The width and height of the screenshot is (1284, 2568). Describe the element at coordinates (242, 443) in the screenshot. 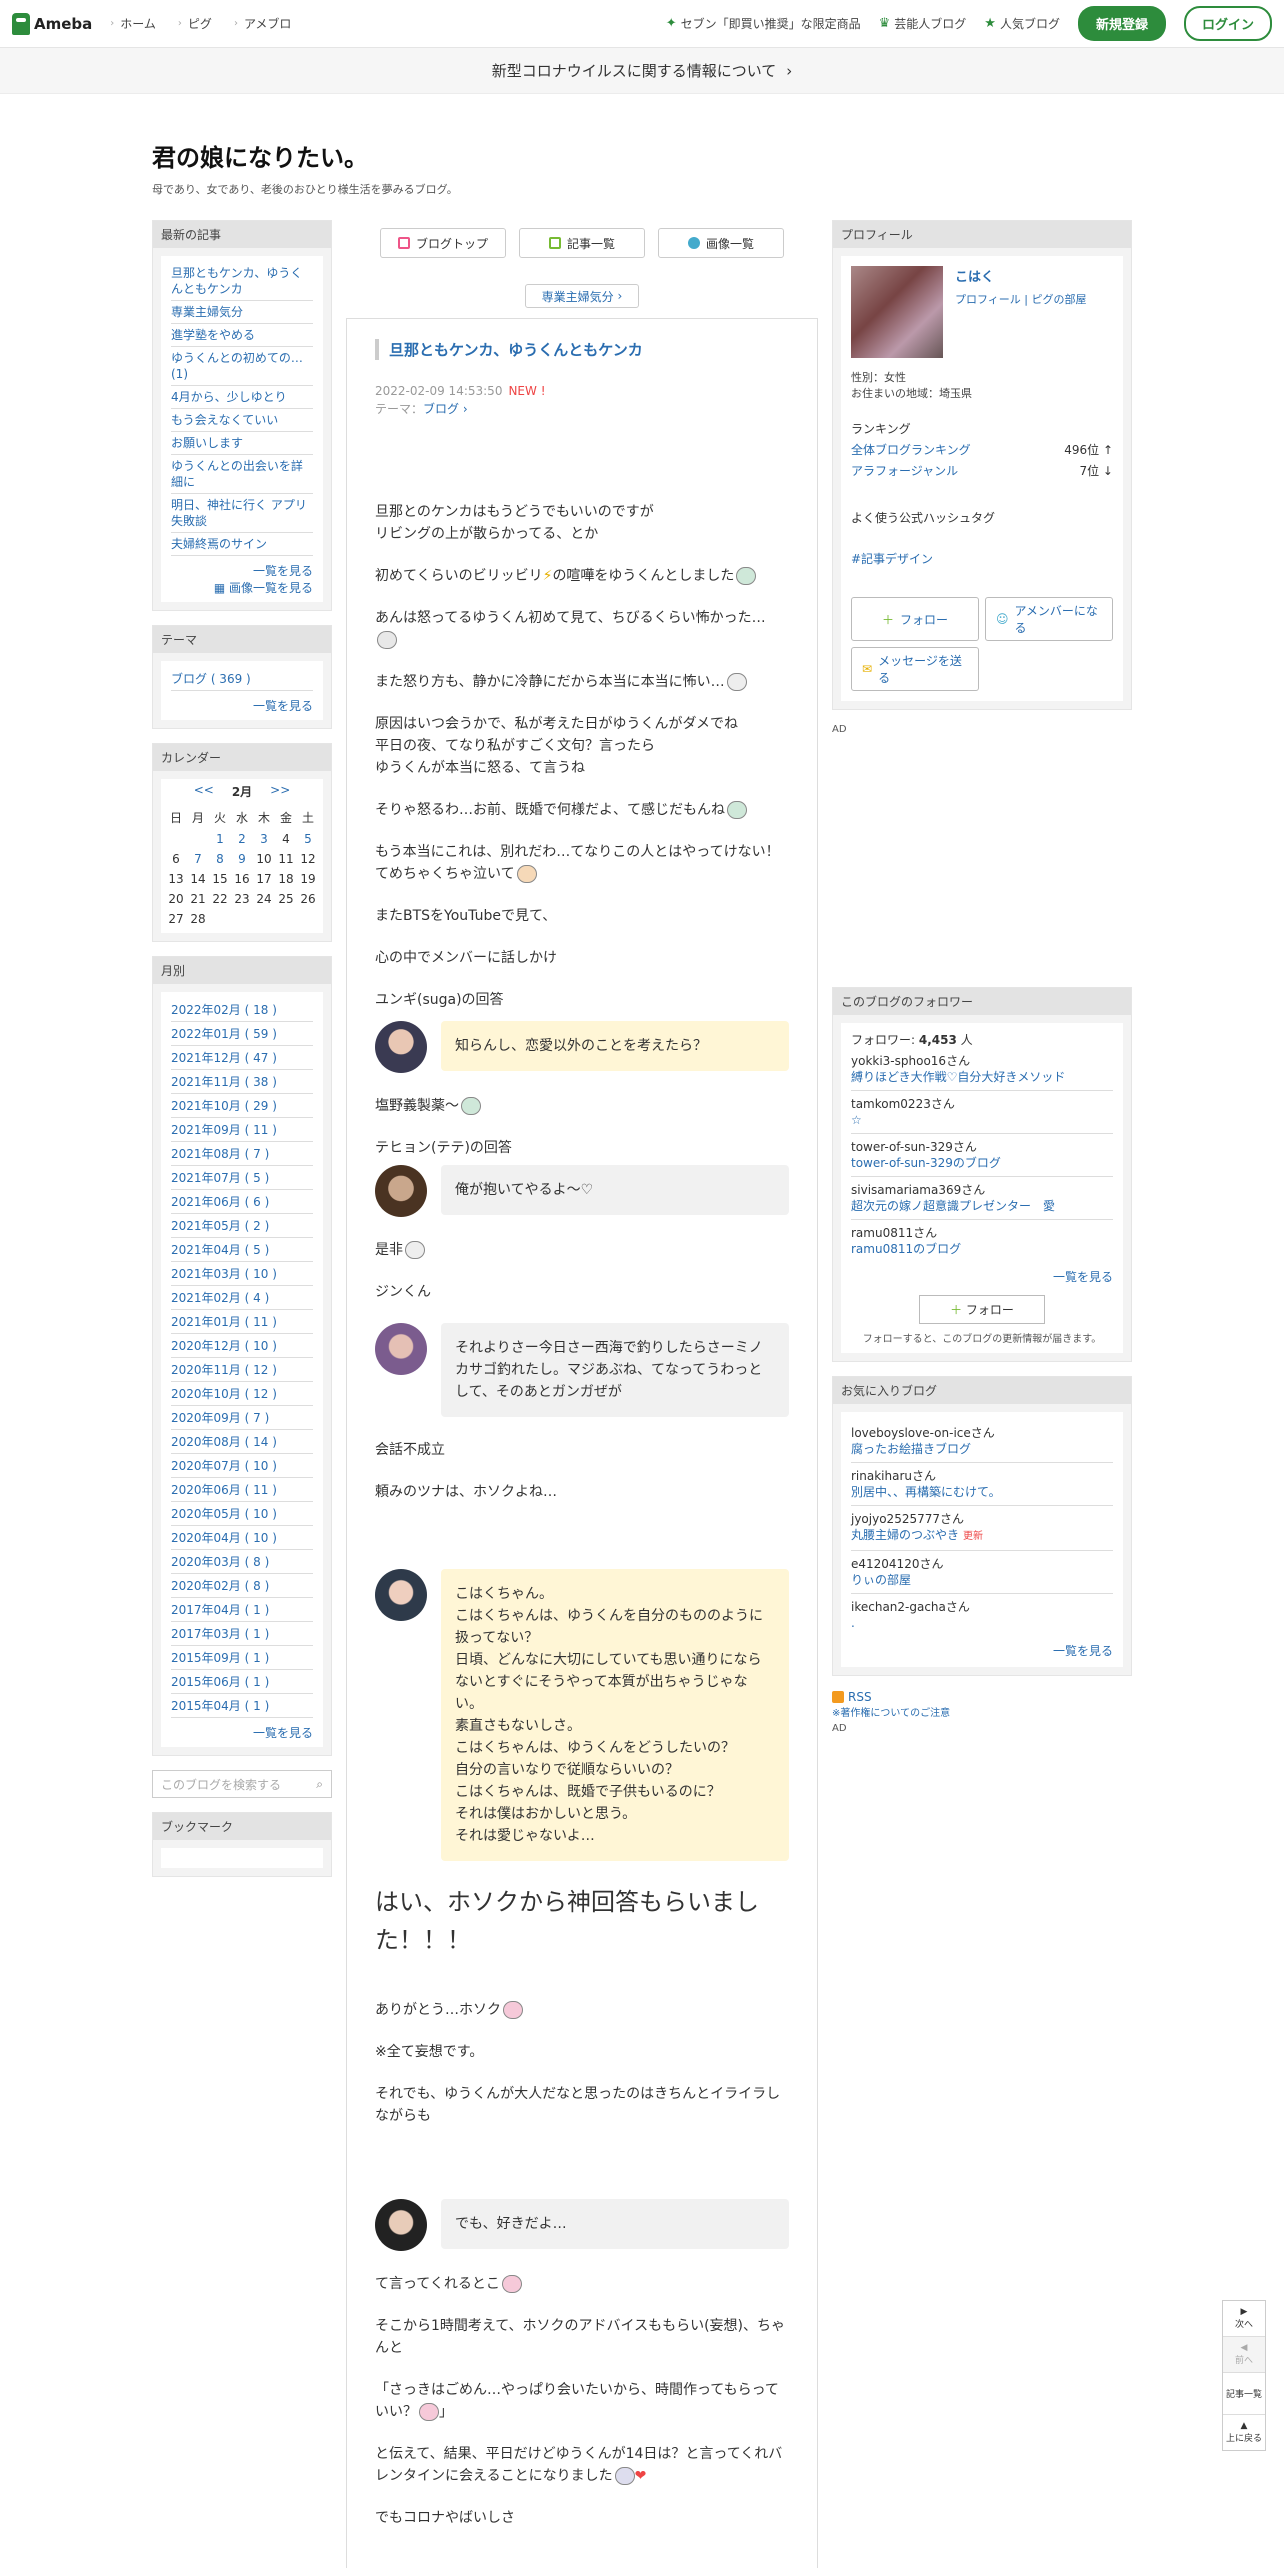

I see `recent-post-item: お願いします` at that location.